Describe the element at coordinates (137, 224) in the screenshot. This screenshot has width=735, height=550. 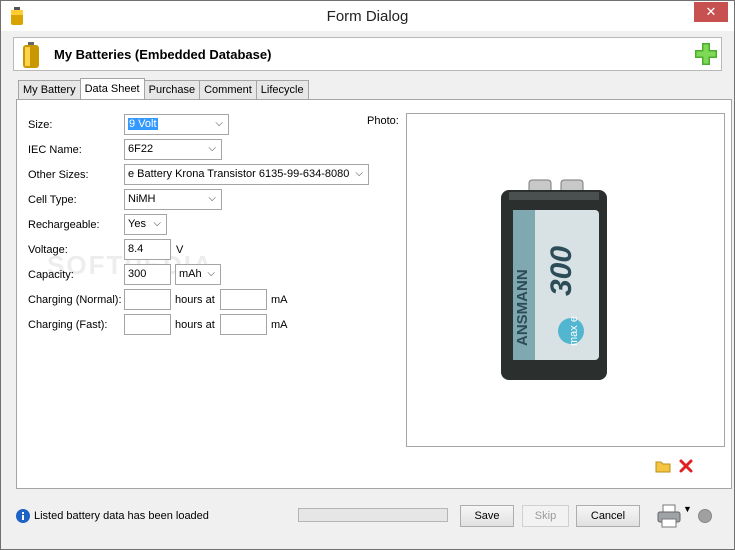
I see `rechargeable-value: Yes` at that location.